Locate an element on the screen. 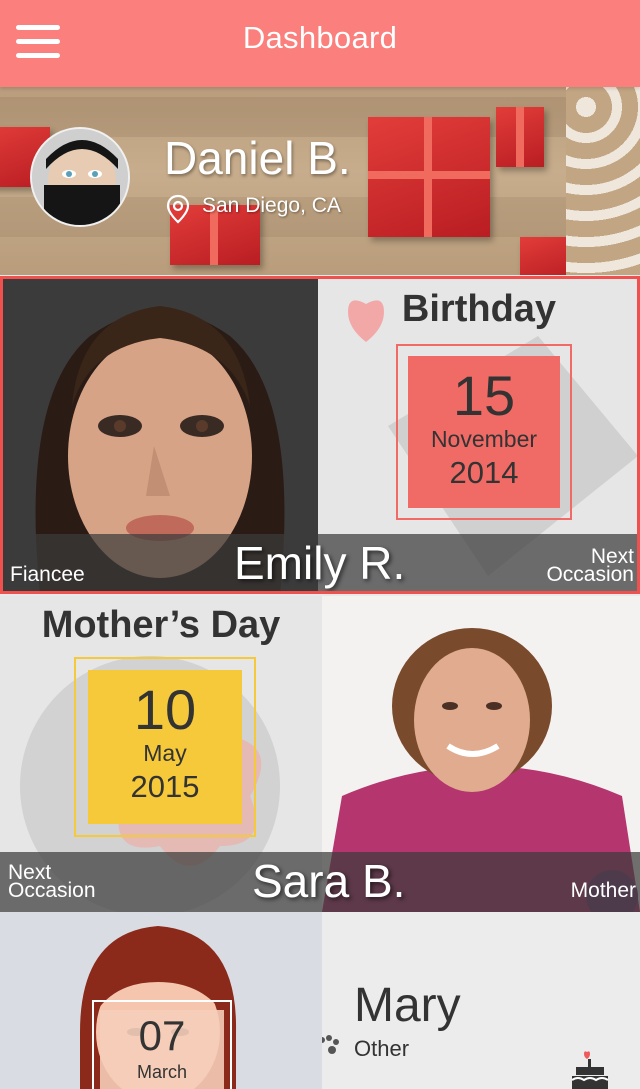  contact-name: Emily R. is located at coordinates (320, 563).